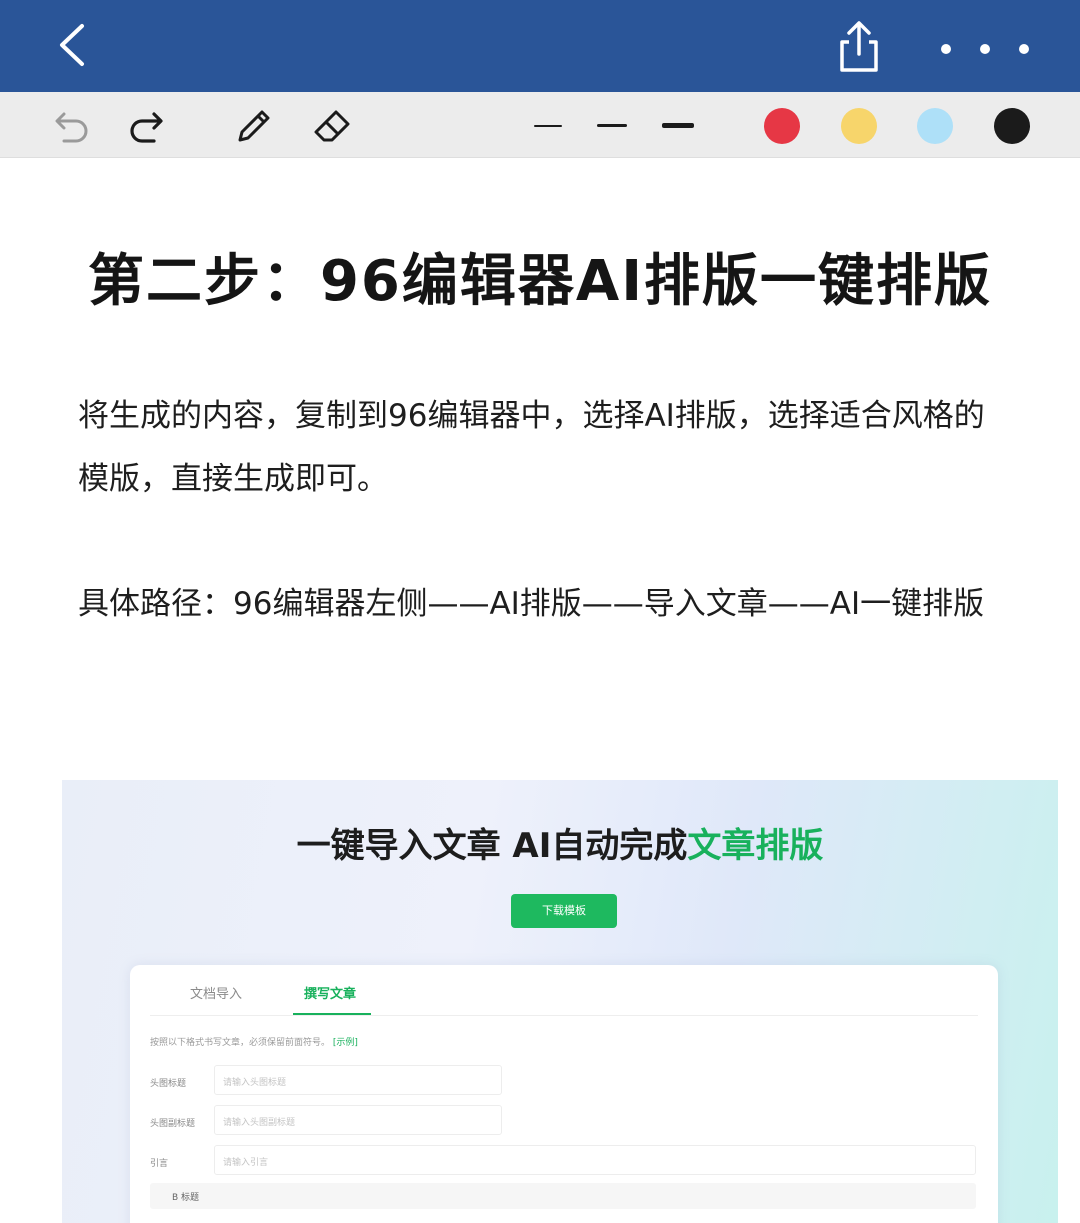  I want to click on field-label-header-title: 头图标题, so click(168, 1084).